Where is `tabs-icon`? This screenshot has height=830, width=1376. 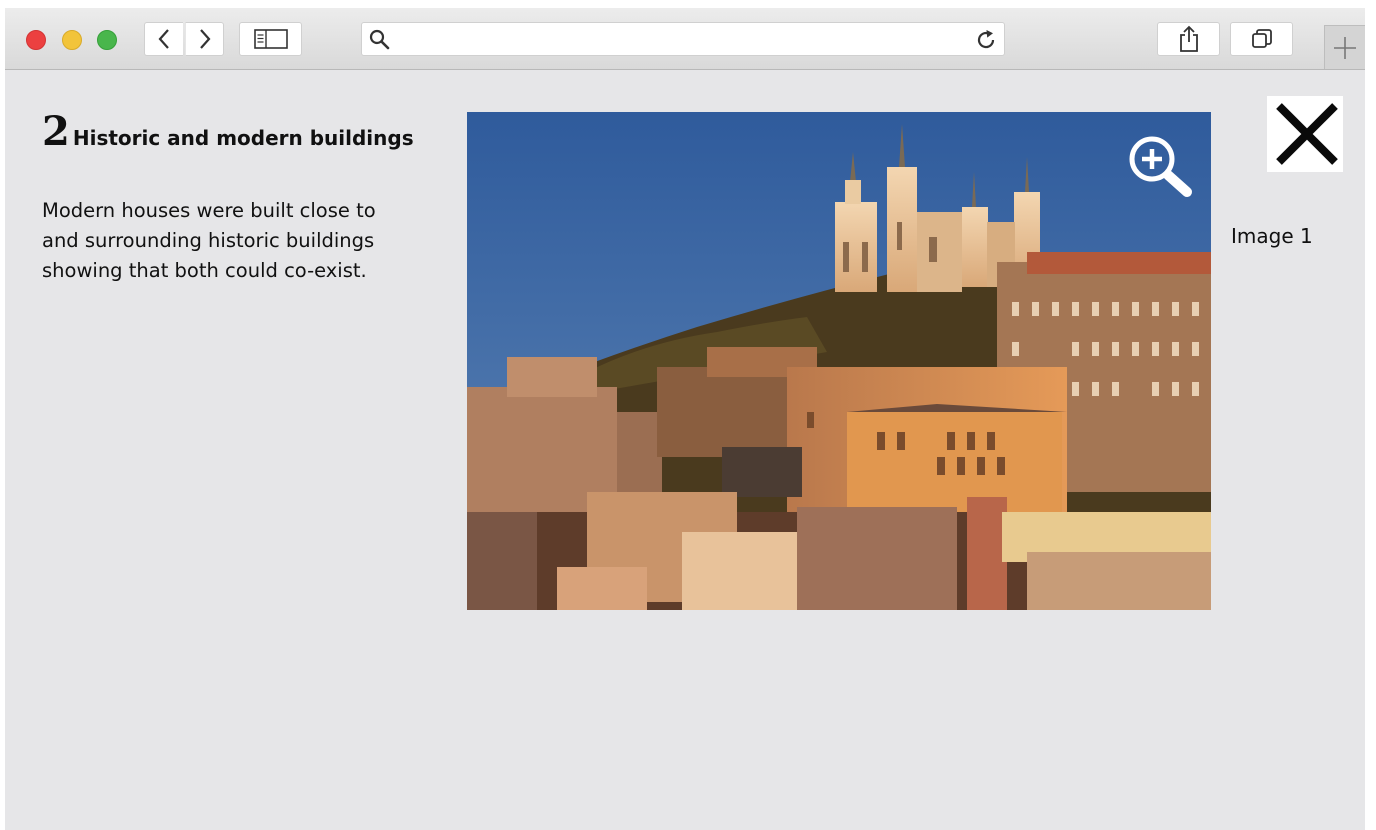 tabs-icon is located at coordinates (1261, 38).